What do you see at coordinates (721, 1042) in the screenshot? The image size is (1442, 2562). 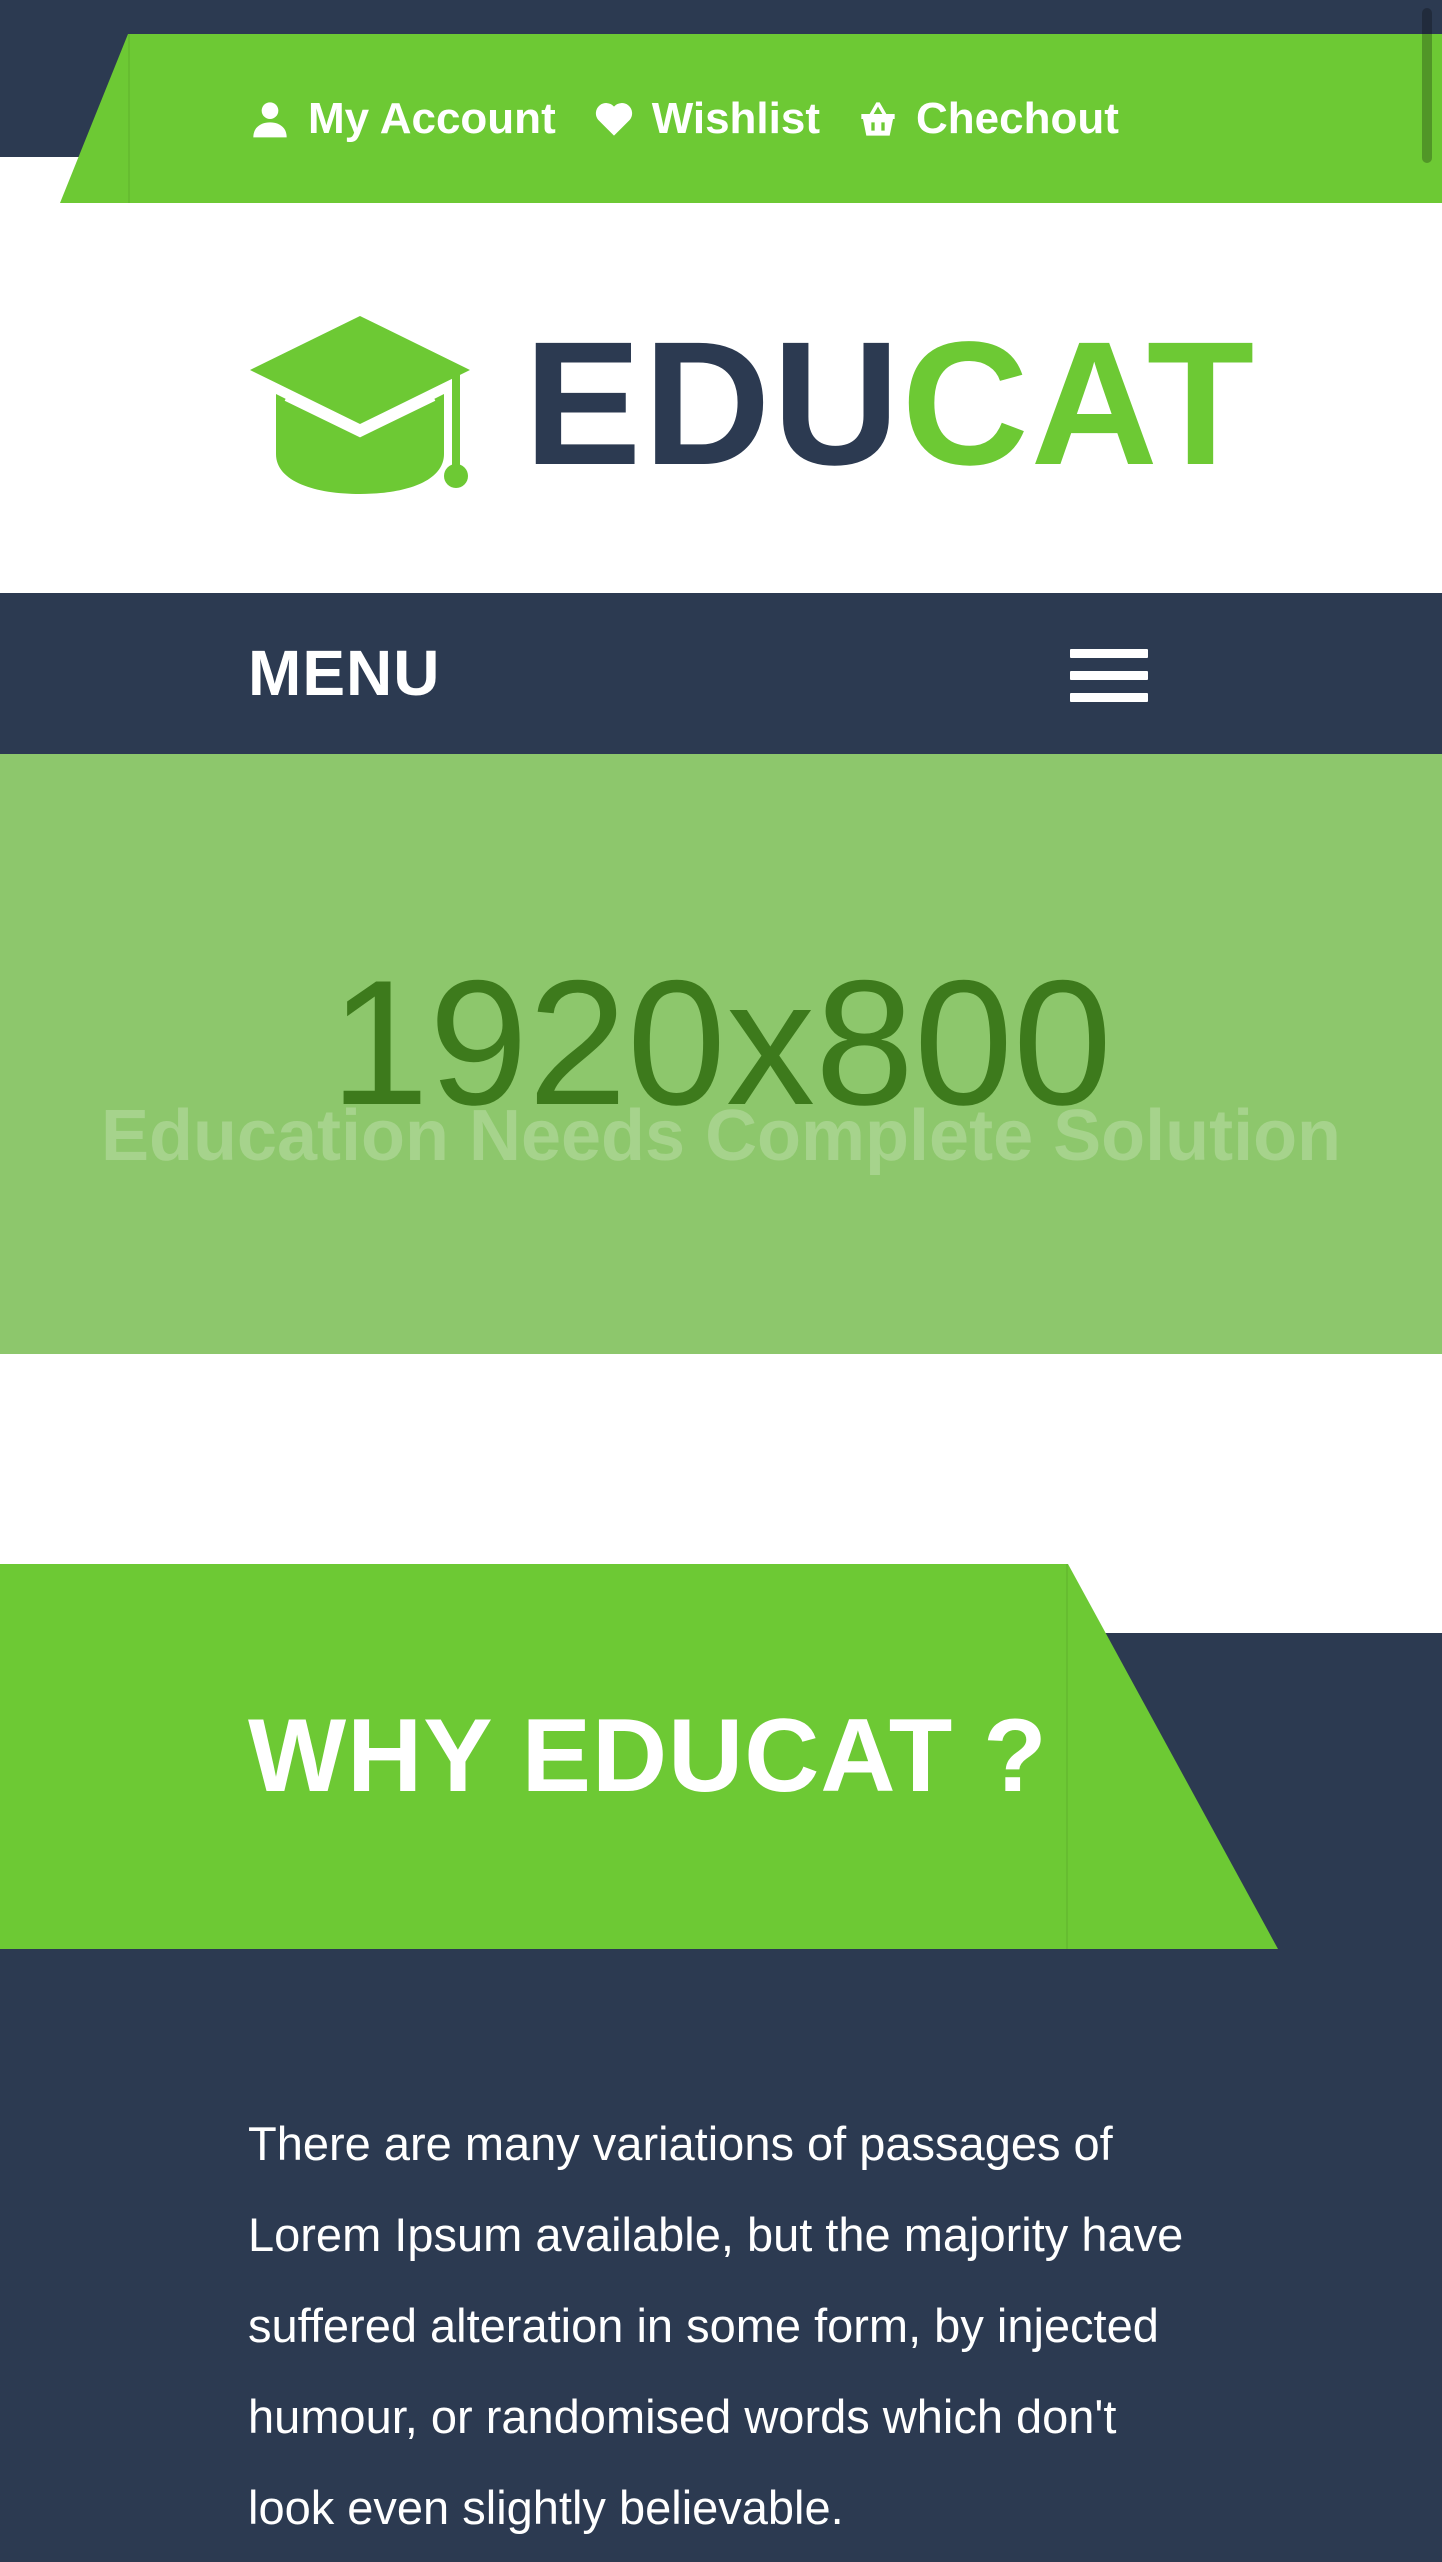 I see `hero-placeholder-image-label: 1920x800` at bounding box center [721, 1042].